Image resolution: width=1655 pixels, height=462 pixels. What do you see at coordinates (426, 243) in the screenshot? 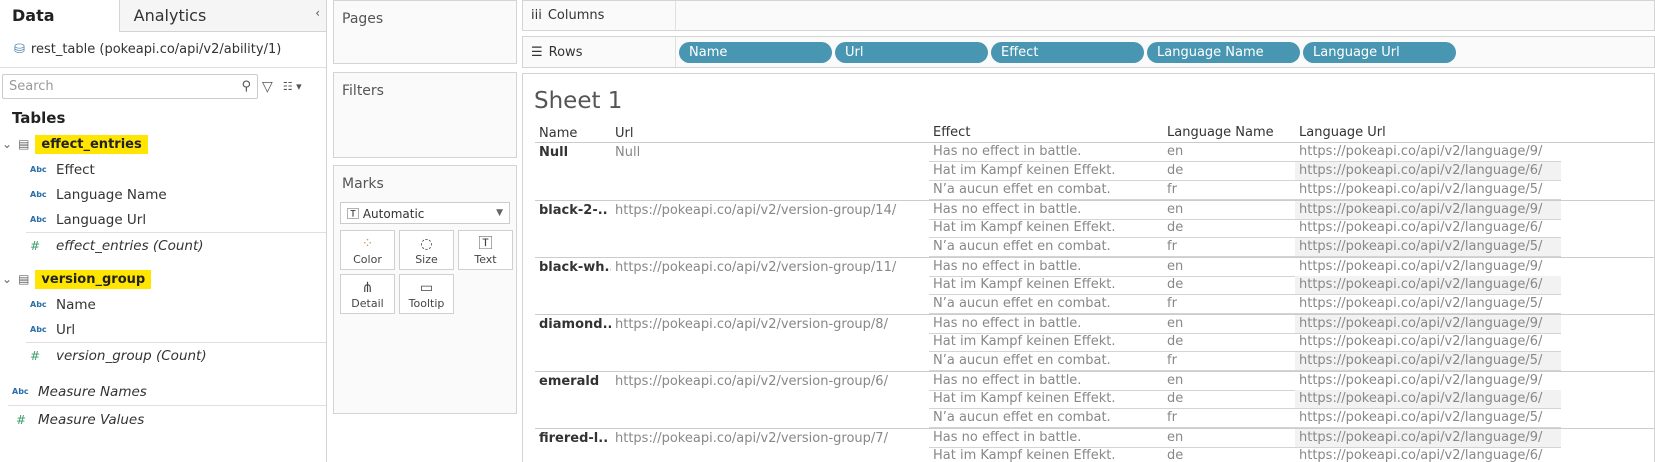
I see `size-icon: ◌` at bounding box center [426, 243].